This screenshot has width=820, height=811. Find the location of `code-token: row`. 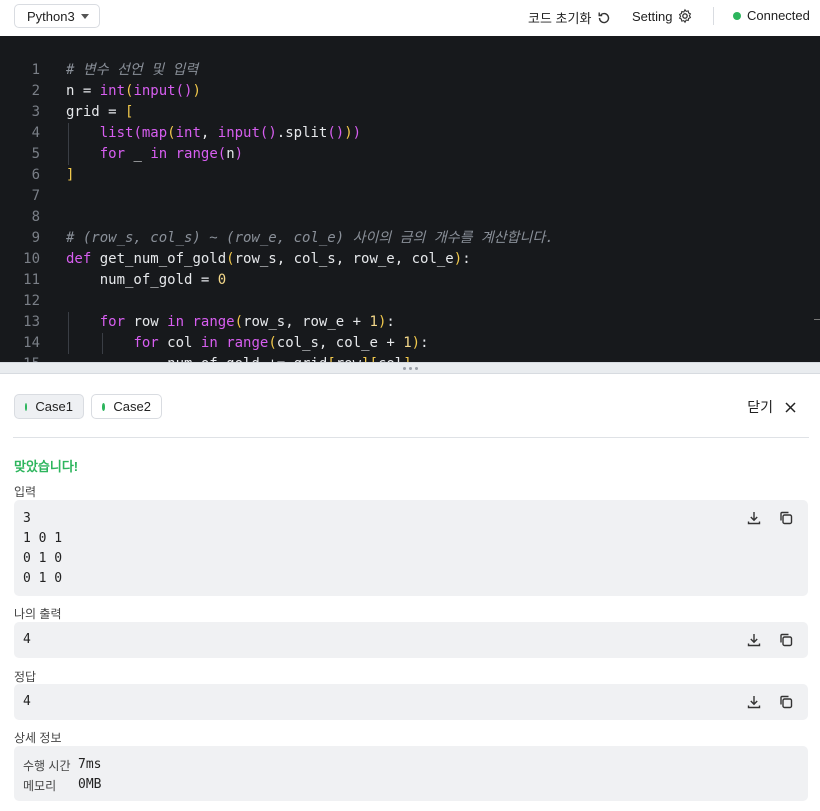

code-token: row is located at coordinates (146, 322).